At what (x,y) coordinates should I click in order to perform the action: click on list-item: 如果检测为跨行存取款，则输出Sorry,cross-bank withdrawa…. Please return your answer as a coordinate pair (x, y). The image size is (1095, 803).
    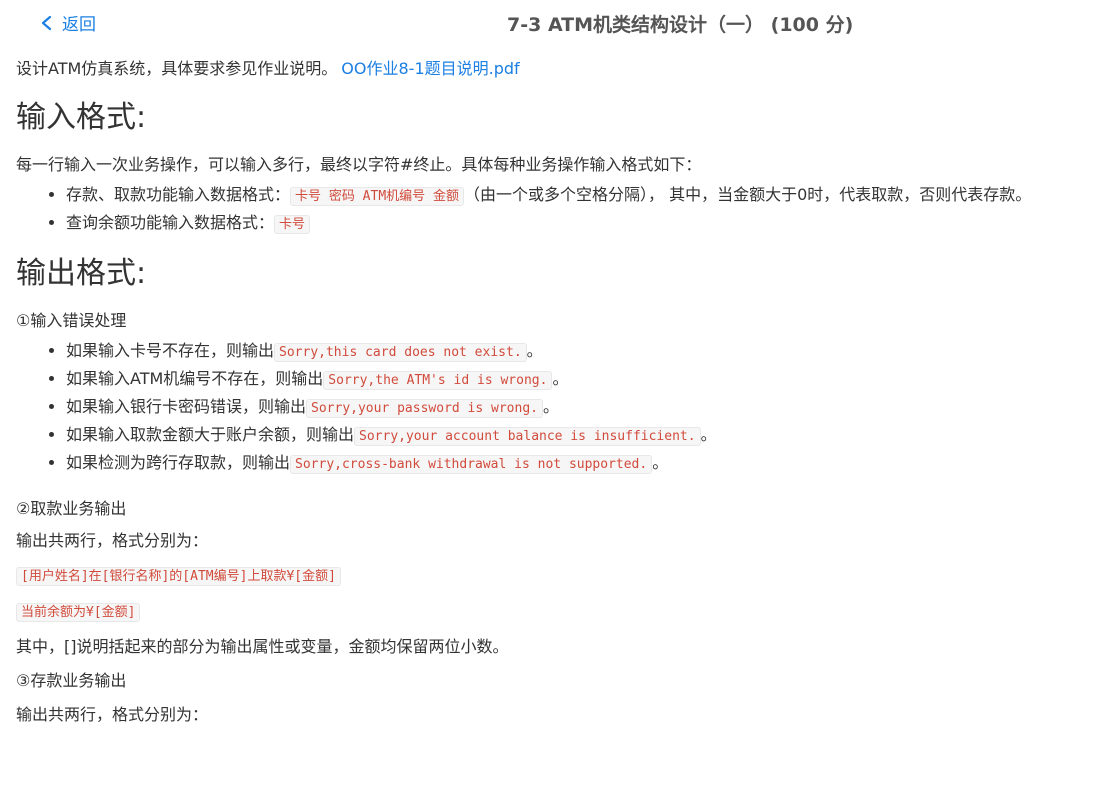
    Looking at the image, I should click on (576, 464).